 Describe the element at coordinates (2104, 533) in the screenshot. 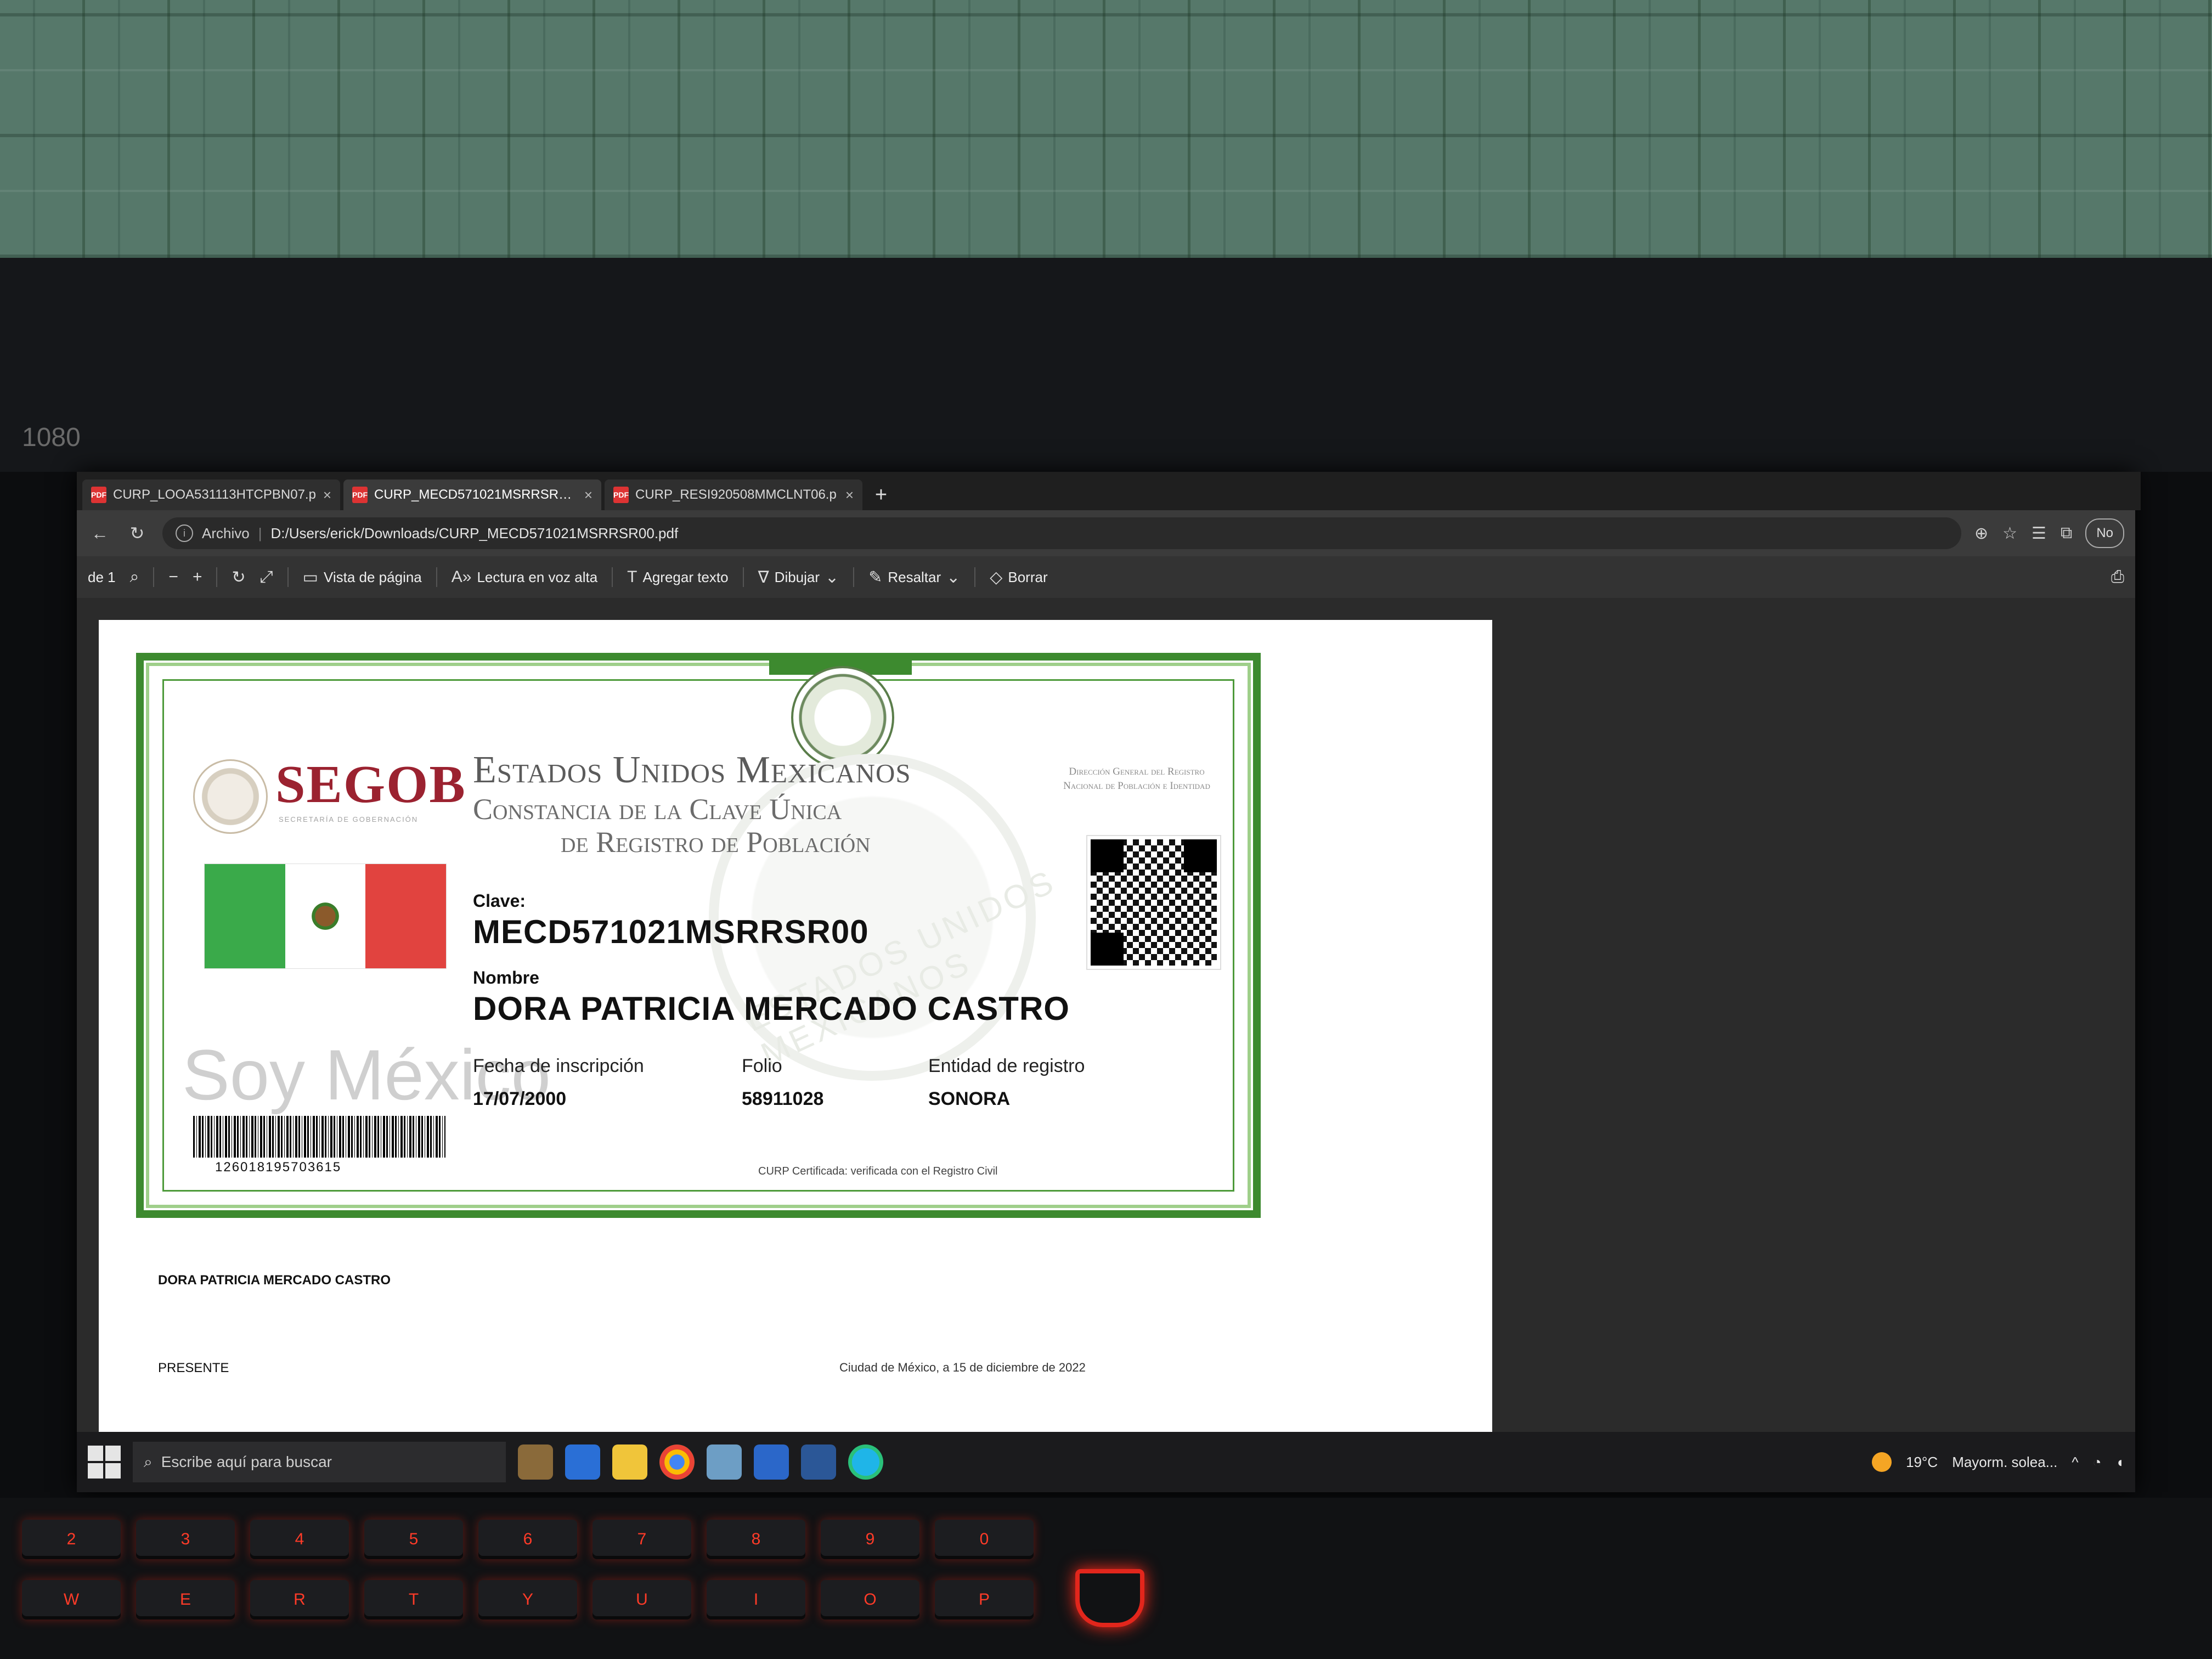

I see `profile-pill: No` at that location.